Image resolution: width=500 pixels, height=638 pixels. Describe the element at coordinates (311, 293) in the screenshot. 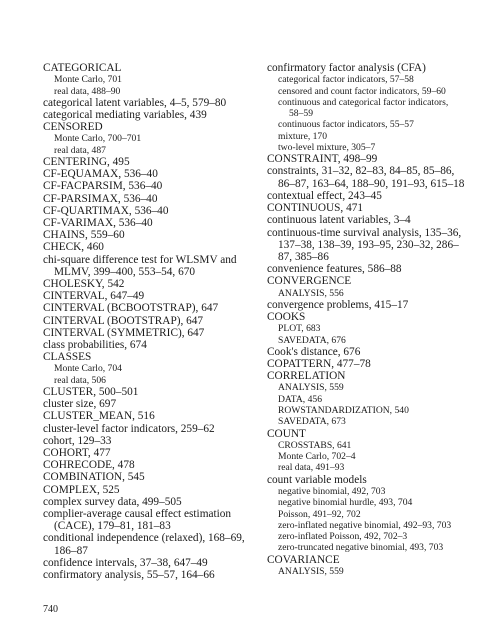

I see `entry-text: ANALYSIS, 556` at that location.